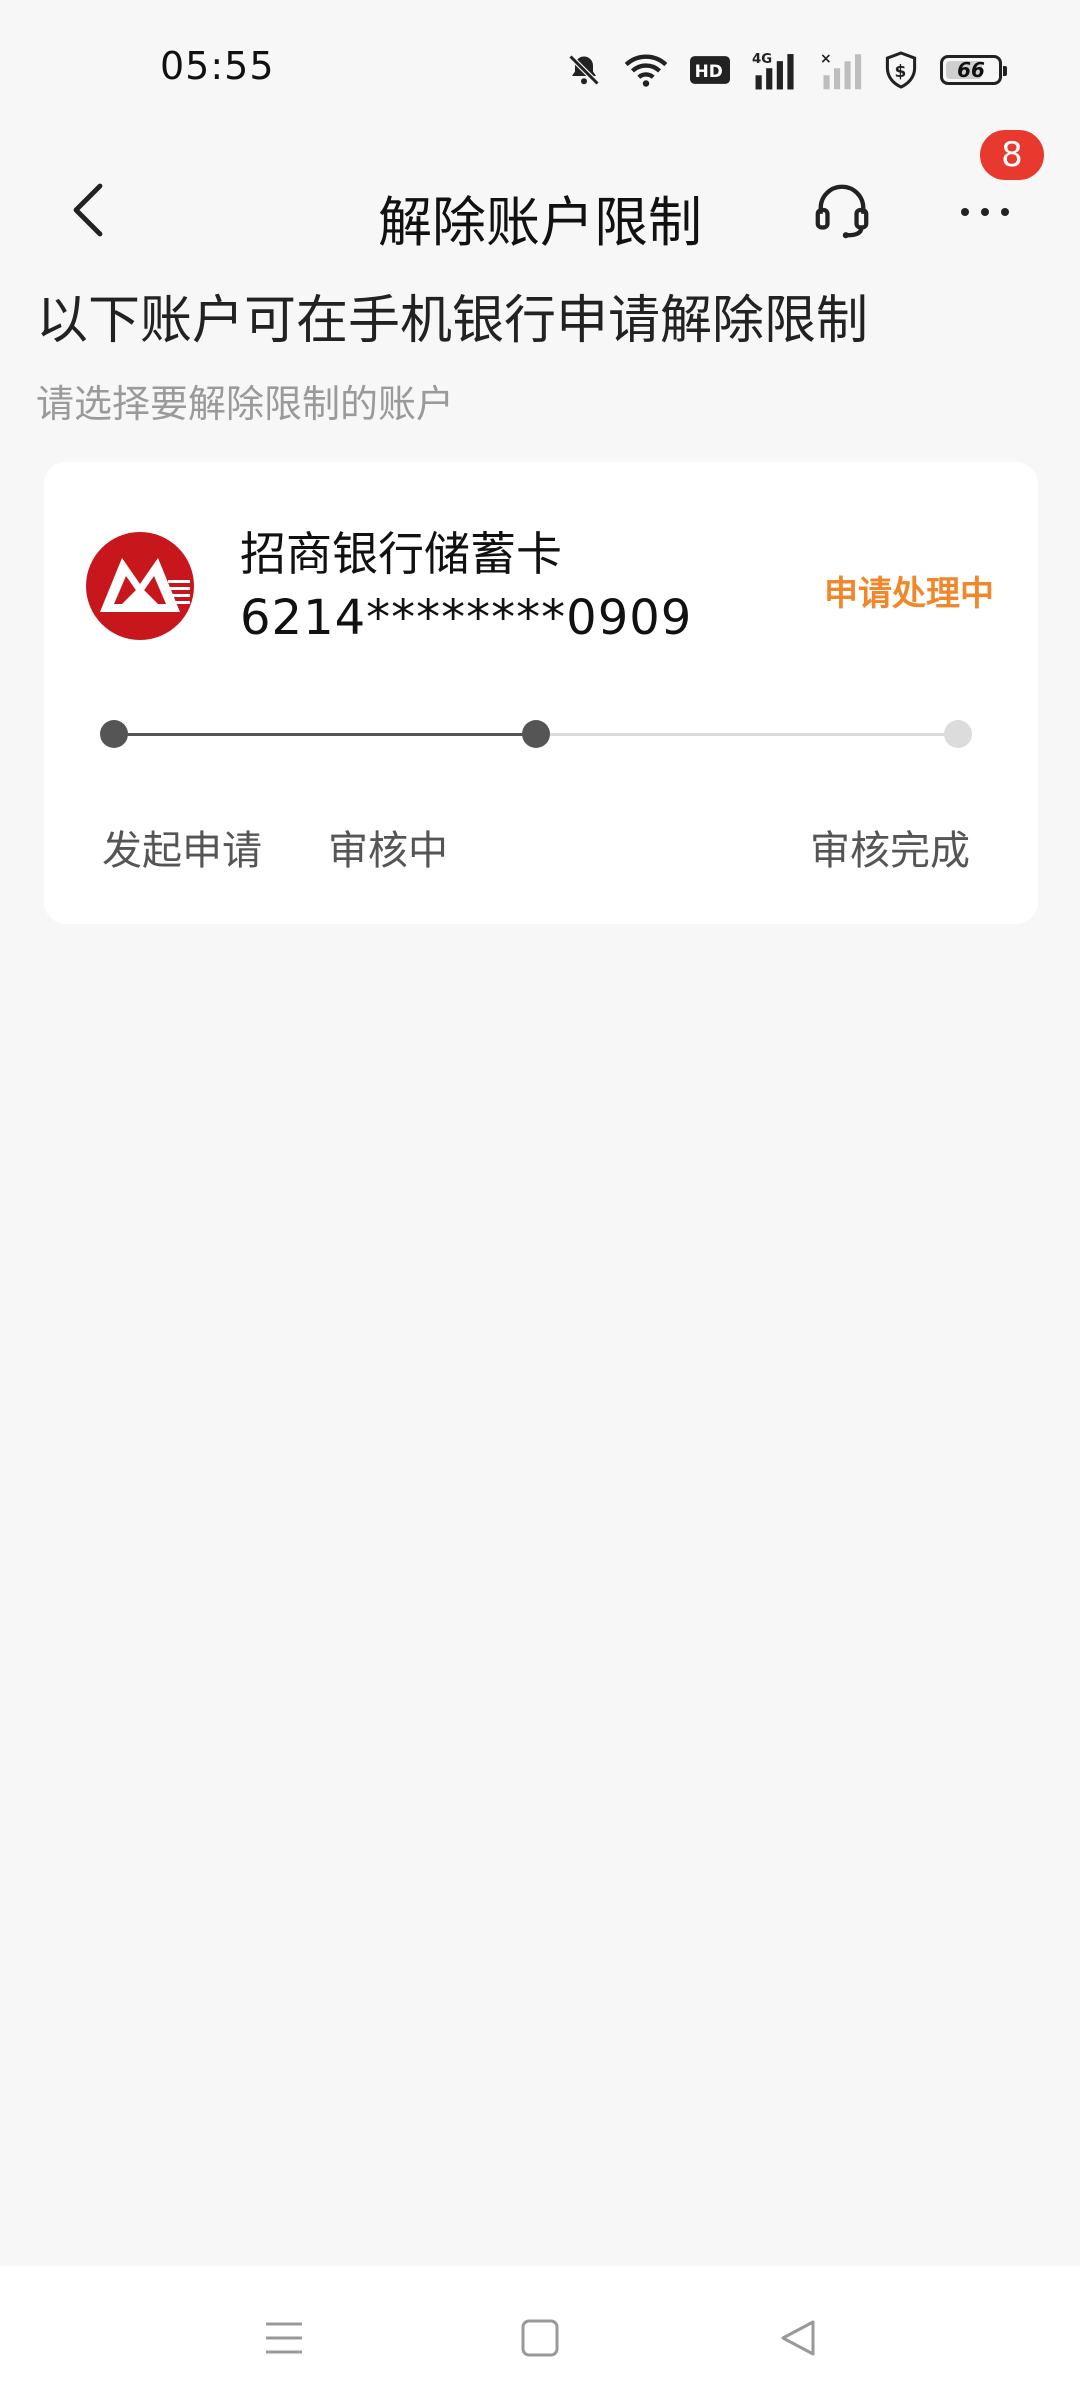 The height and width of the screenshot is (2400, 1080). Describe the element at coordinates (762, 59) in the screenshot. I see `svg-text: 4G` at that location.